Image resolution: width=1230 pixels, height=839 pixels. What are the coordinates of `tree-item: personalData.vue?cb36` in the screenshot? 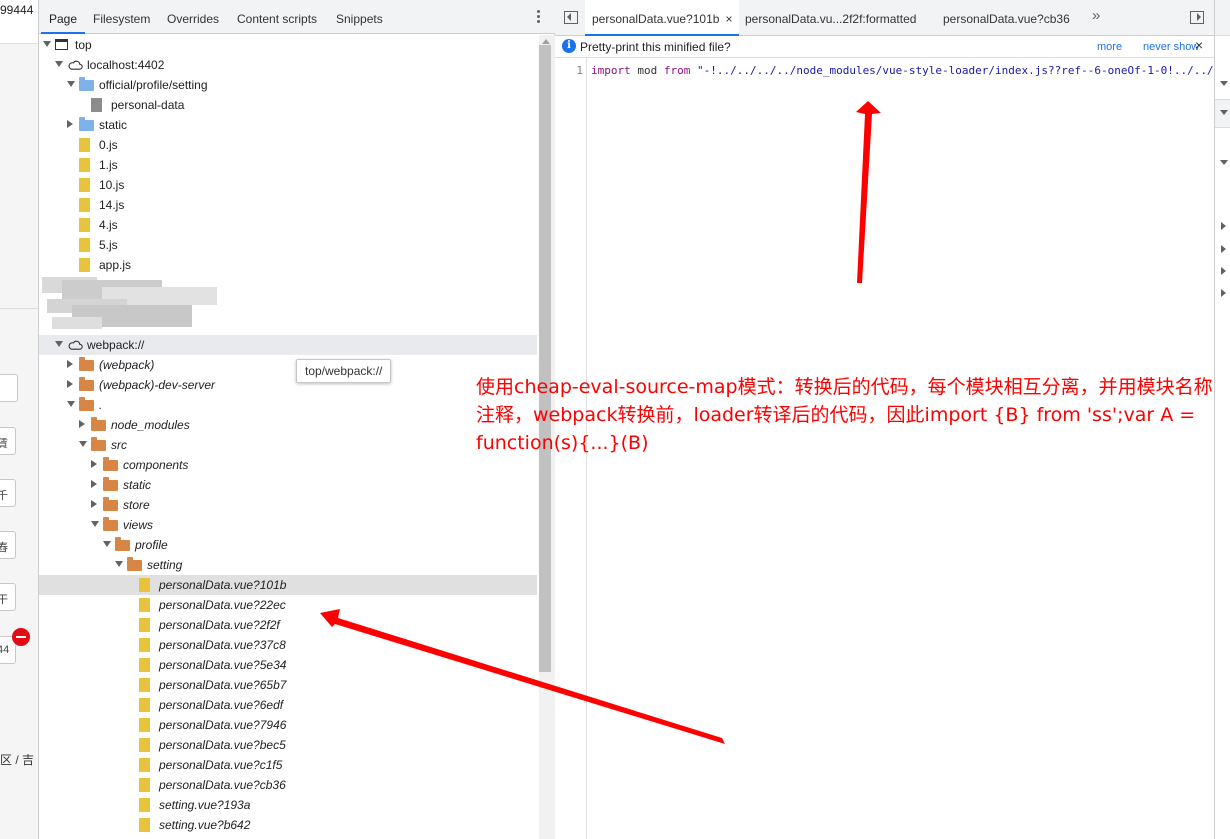 It's located at (288, 785).